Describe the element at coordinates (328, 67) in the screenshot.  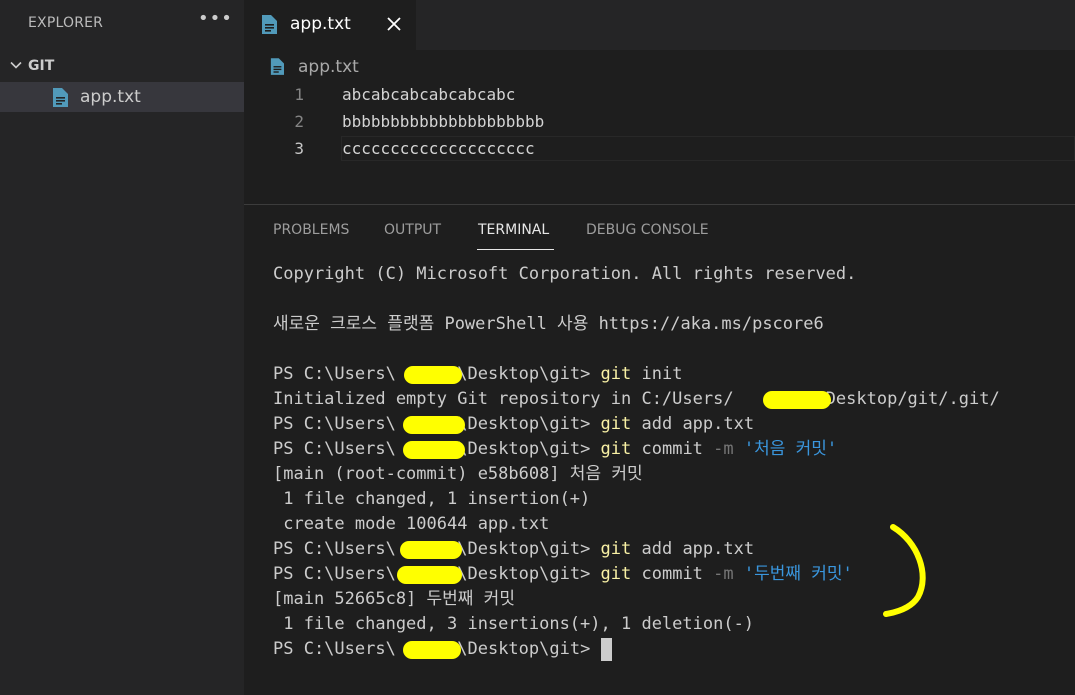
I see `breadcrumb-label: app.txt` at that location.